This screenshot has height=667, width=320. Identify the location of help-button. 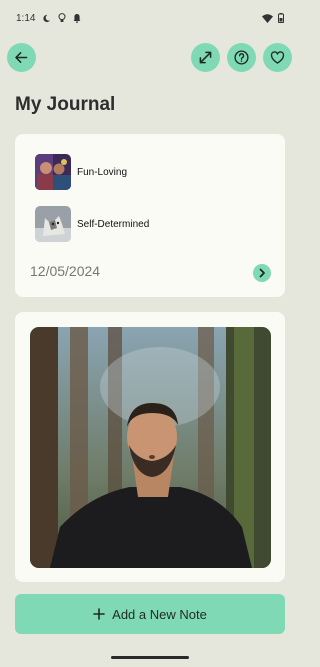
(241, 57).